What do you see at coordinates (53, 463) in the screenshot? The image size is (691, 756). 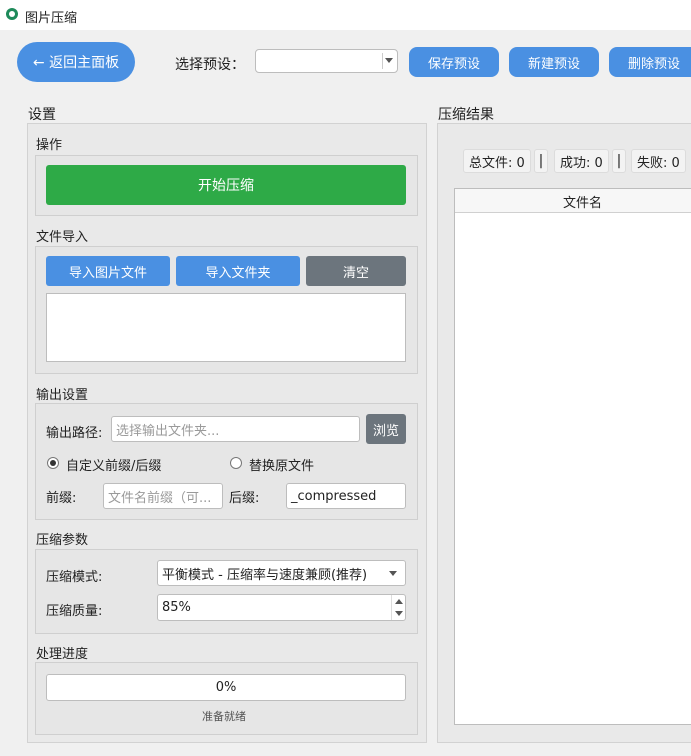 I see `radio-custom-prefix-suffix` at bounding box center [53, 463].